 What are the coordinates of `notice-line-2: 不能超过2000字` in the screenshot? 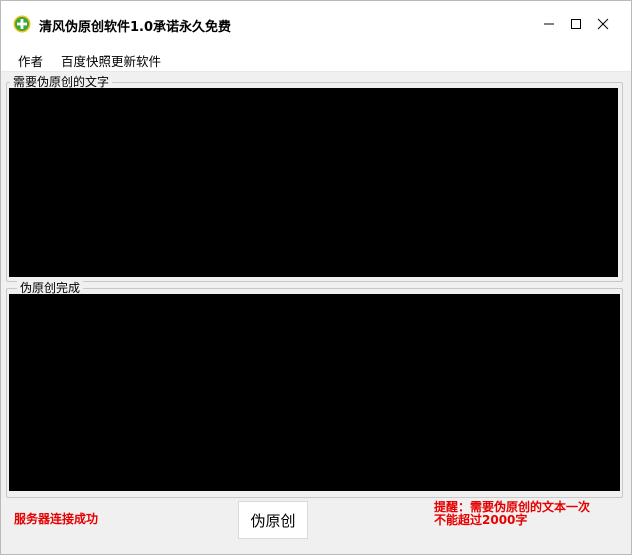 It's located at (481, 520).